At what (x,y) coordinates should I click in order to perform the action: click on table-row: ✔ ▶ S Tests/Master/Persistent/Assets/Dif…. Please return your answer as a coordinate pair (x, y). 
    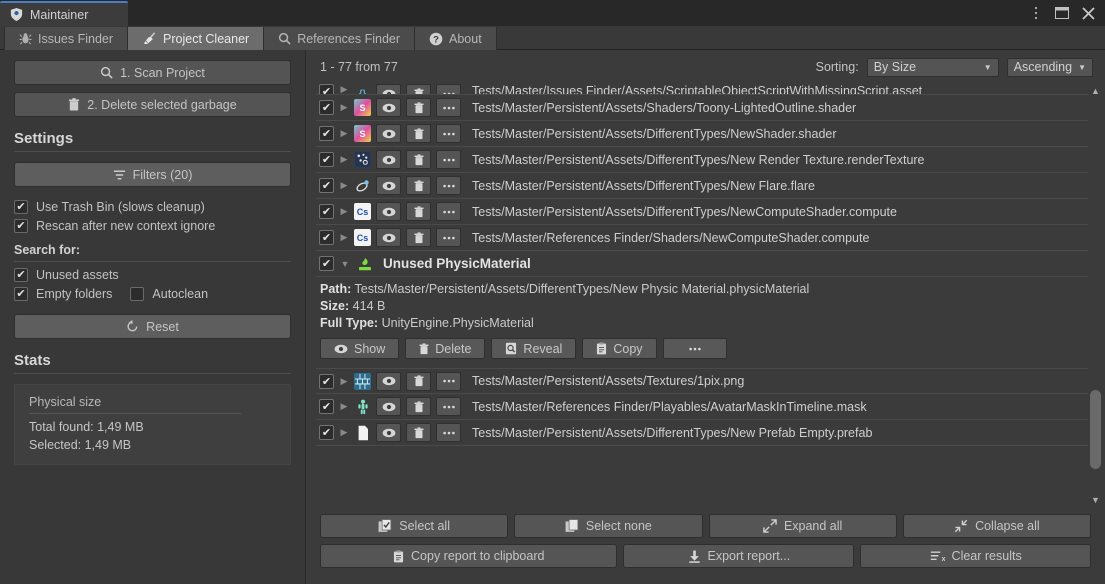
    Looking at the image, I should click on (702, 134).